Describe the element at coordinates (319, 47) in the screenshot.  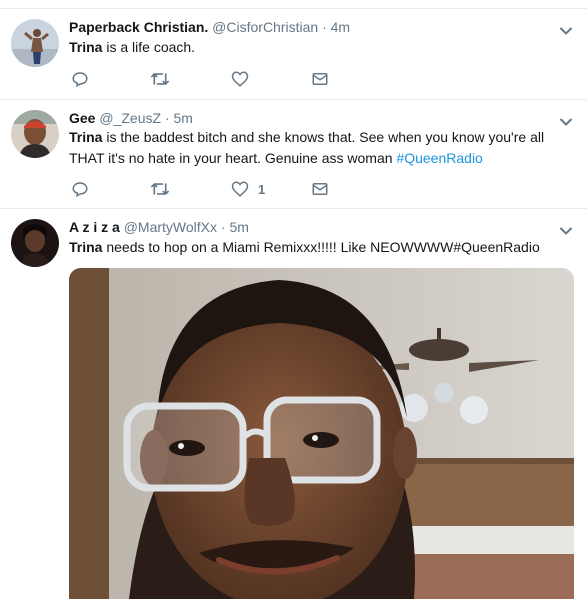
I see `tweet-text: Trina is a life coach.` at that location.